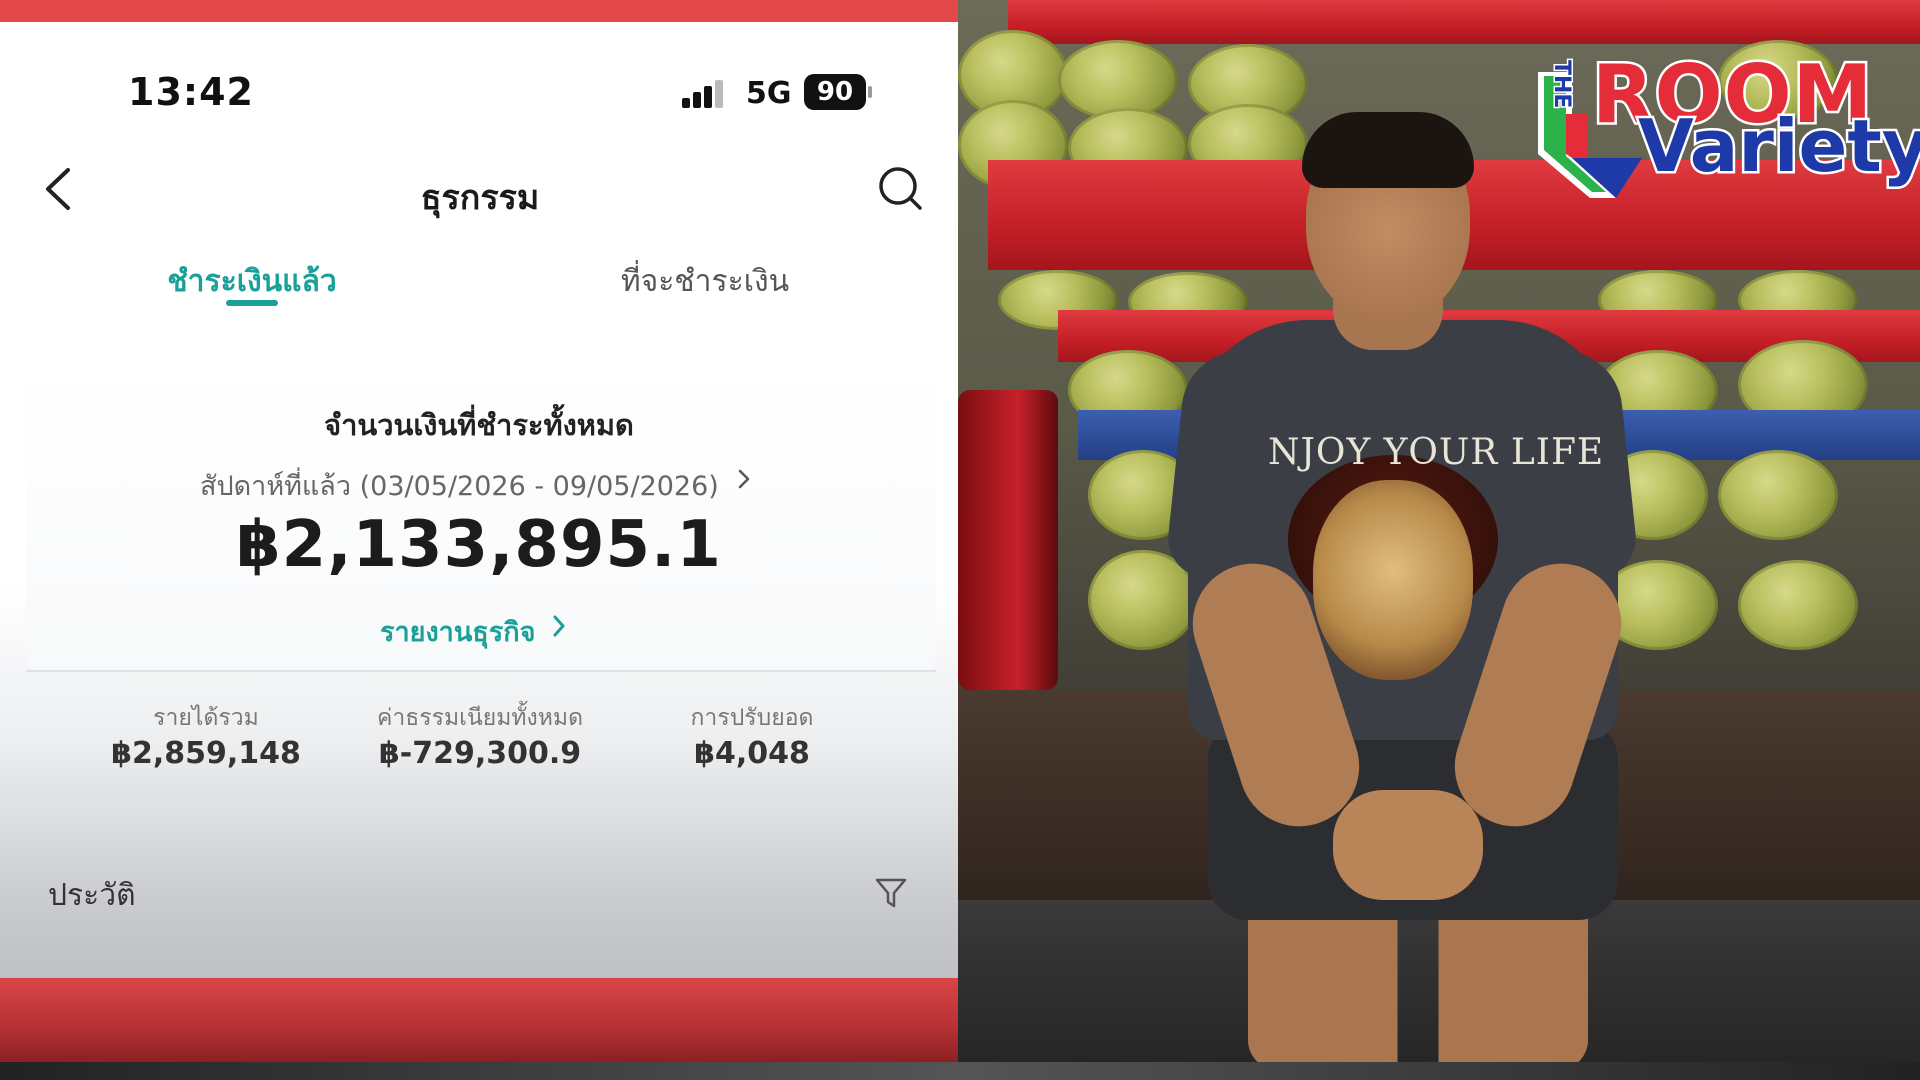 The image size is (1920, 1080). I want to click on total-paid-label: จำนวนเงินที่ชำระทั้งหมด, so click(479, 425).